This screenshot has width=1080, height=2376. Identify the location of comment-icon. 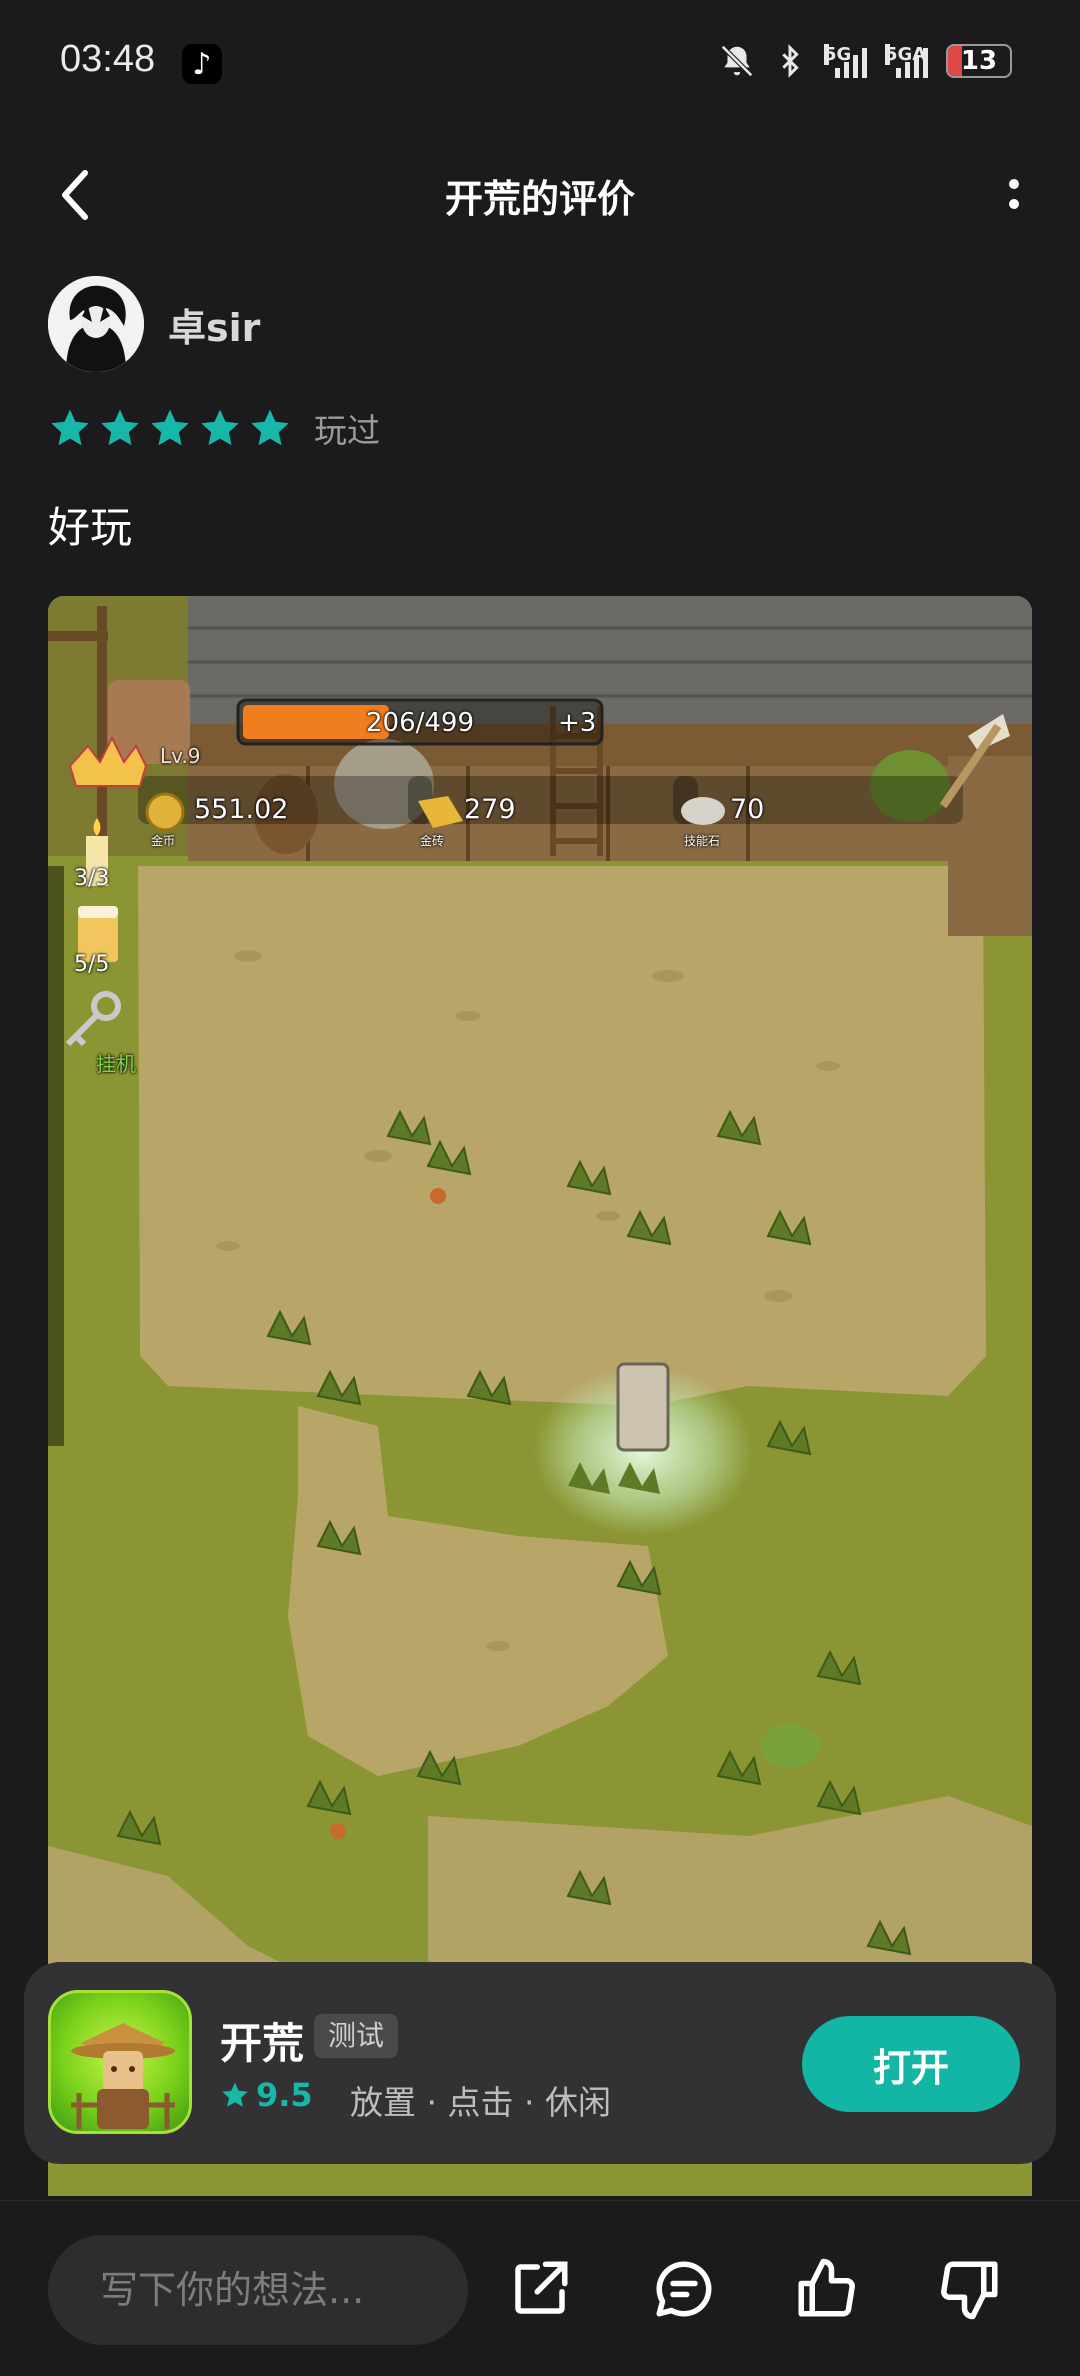
(684, 2289).